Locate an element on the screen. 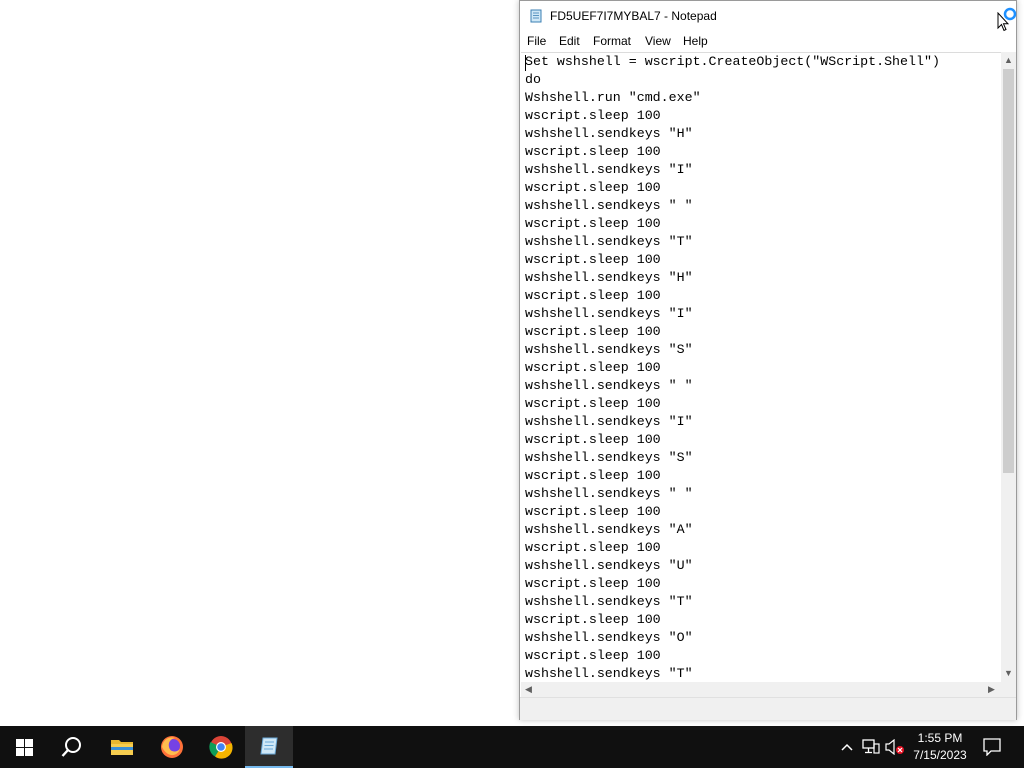 This screenshot has width=1024, height=768. folder-icon is located at coordinates (122, 747).